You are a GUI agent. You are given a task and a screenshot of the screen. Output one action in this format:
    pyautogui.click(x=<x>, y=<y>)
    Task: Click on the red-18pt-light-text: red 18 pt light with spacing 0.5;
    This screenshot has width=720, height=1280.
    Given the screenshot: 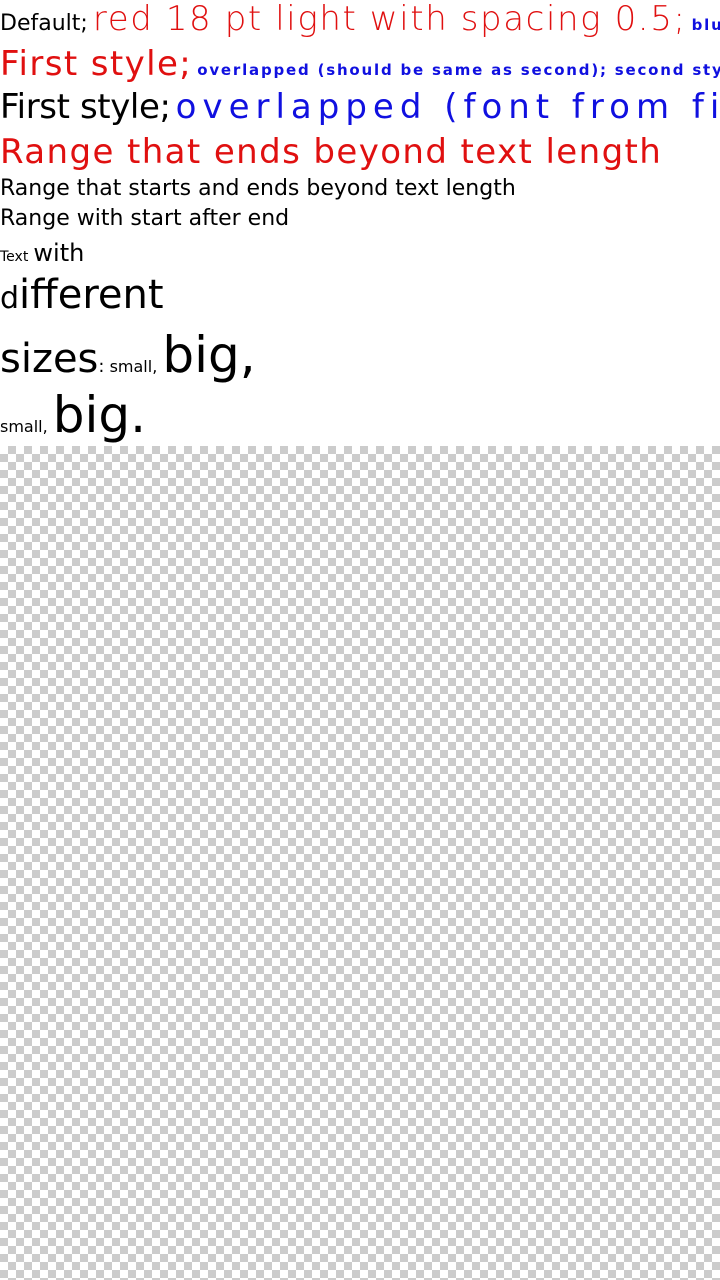 What is the action you would take?
    pyautogui.click(x=389, y=19)
    